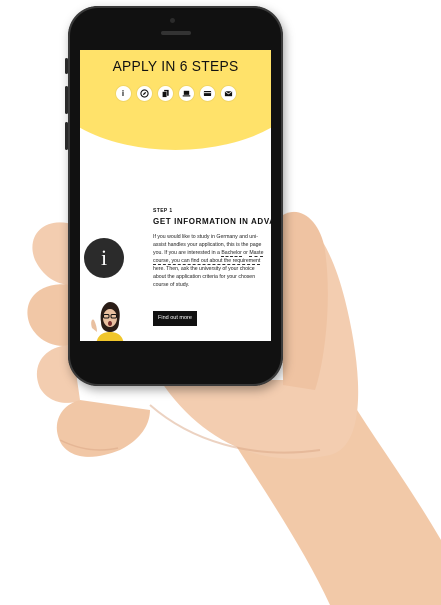 The height and width of the screenshot is (605, 441). Describe the element at coordinates (144, 93) in the screenshot. I see `compass-icon` at that location.